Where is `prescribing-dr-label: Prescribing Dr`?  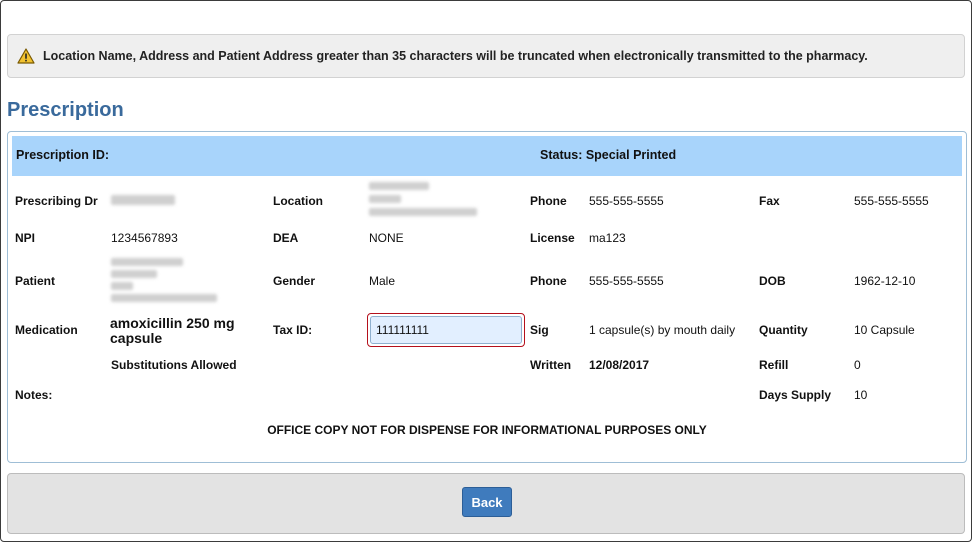
prescribing-dr-label: Prescribing Dr is located at coordinates (56, 201).